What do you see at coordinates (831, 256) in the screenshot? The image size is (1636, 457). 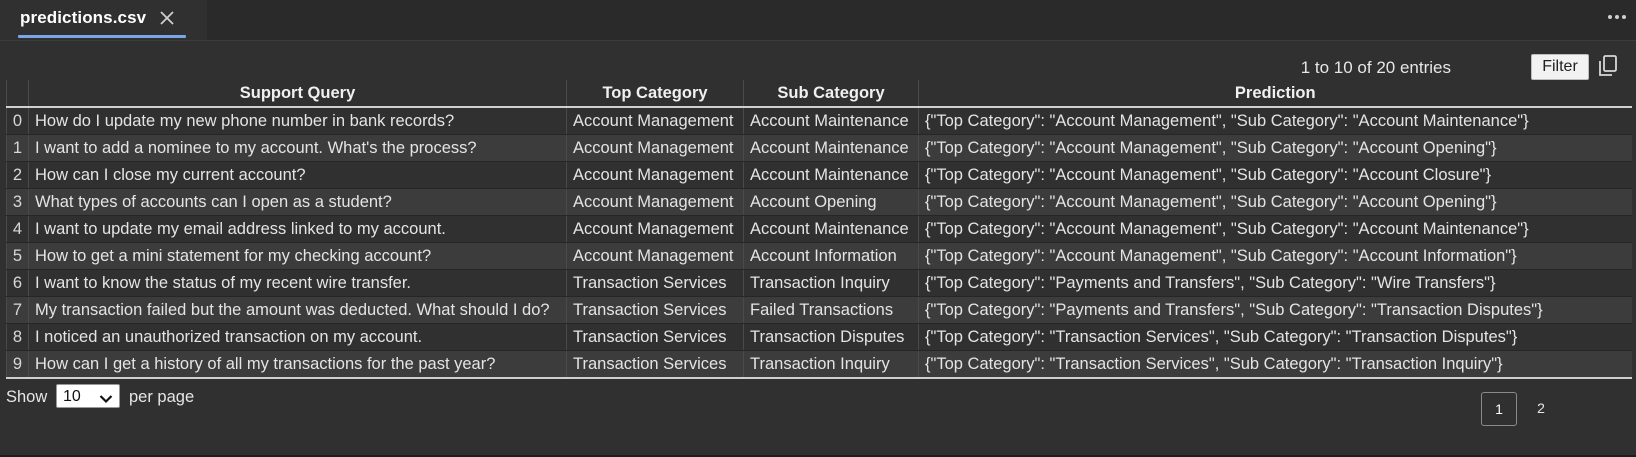 I see `cell-sub-category: Account Information` at bounding box center [831, 256].